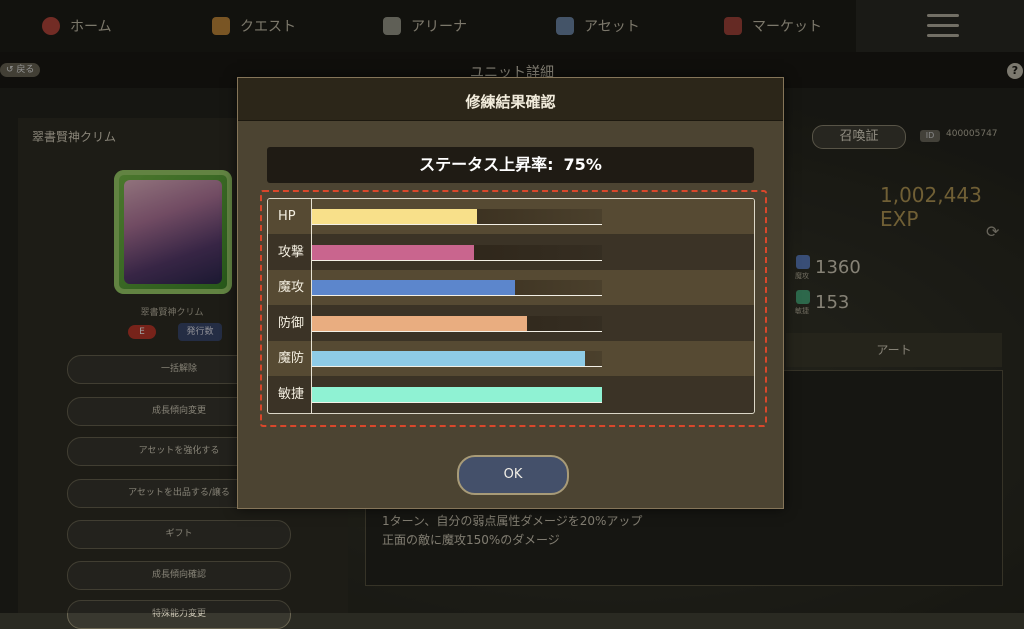  I want to click on dialog-title: 修練結果確認, so click(510, 102).